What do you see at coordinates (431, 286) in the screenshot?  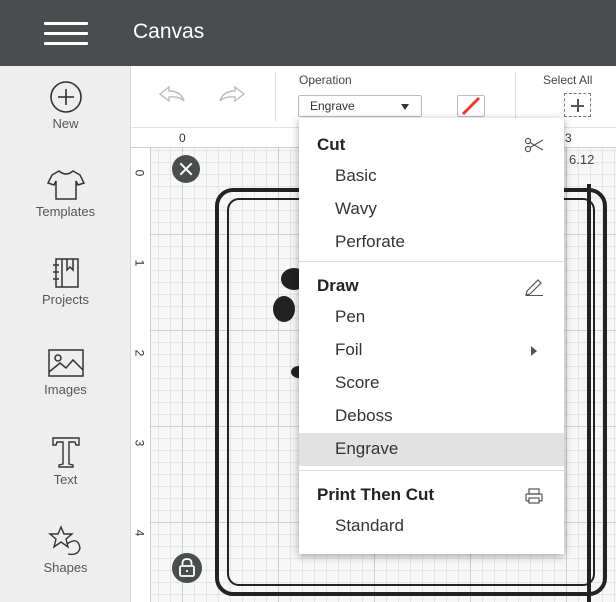 I see `menu-section-draw: Draw` at bounding box center [431, 286].